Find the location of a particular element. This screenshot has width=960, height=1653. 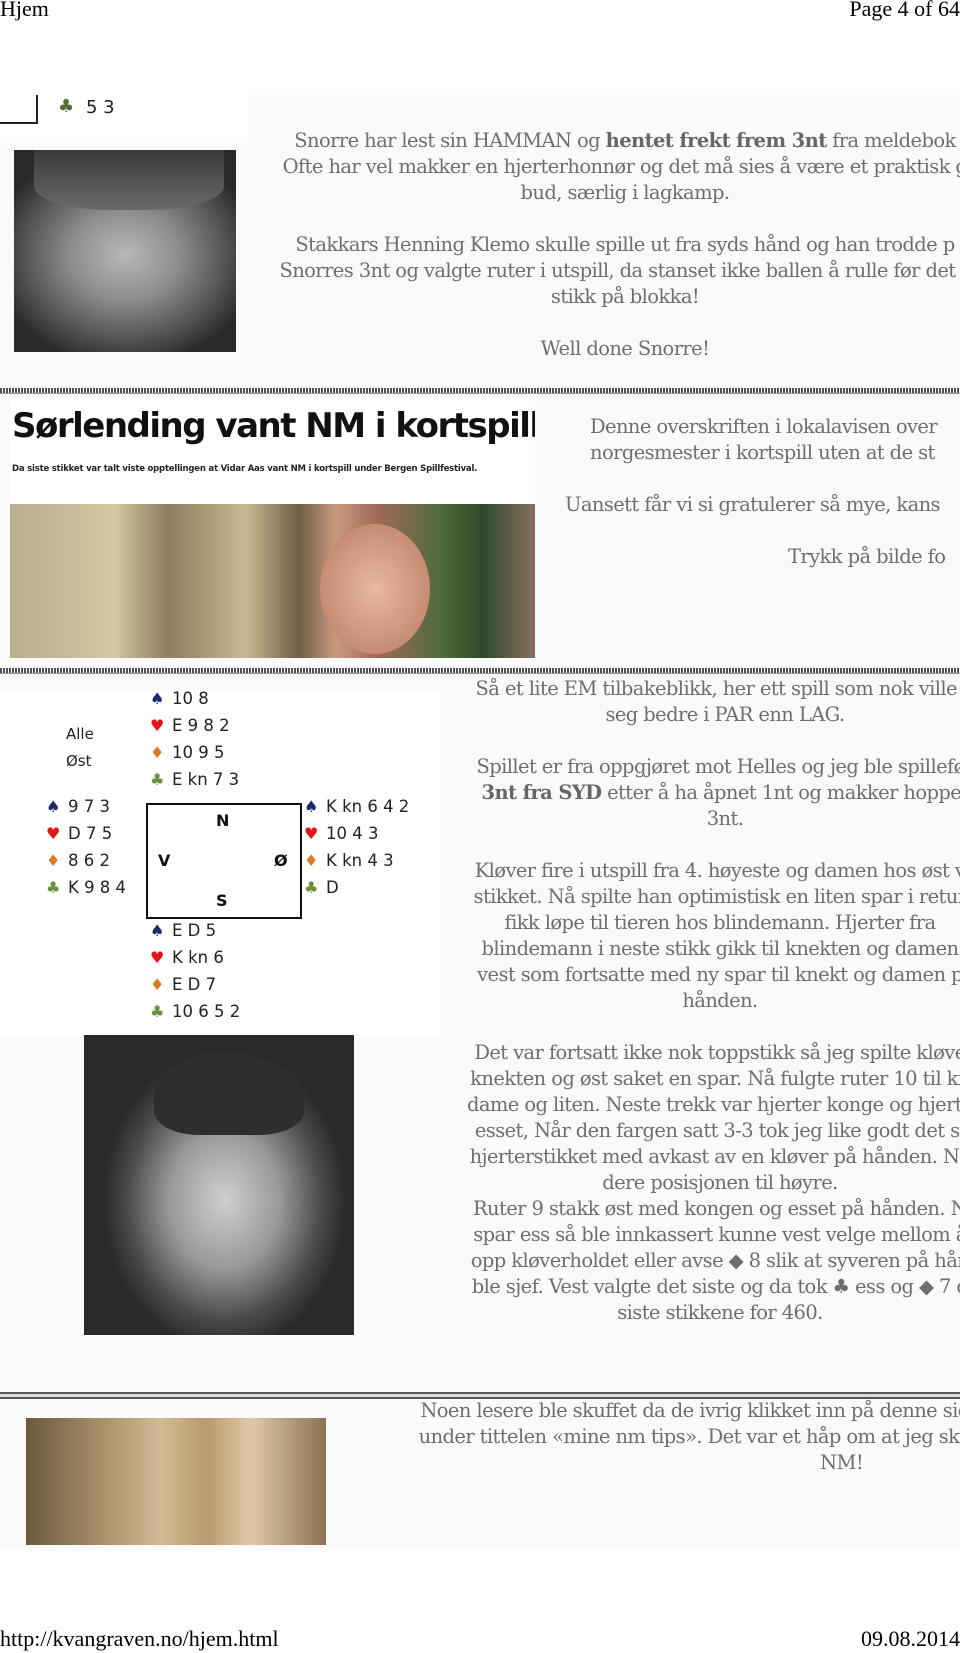

emphasis-3nt-syd: 3nt fra SYD is located at coordinates (542, 792).